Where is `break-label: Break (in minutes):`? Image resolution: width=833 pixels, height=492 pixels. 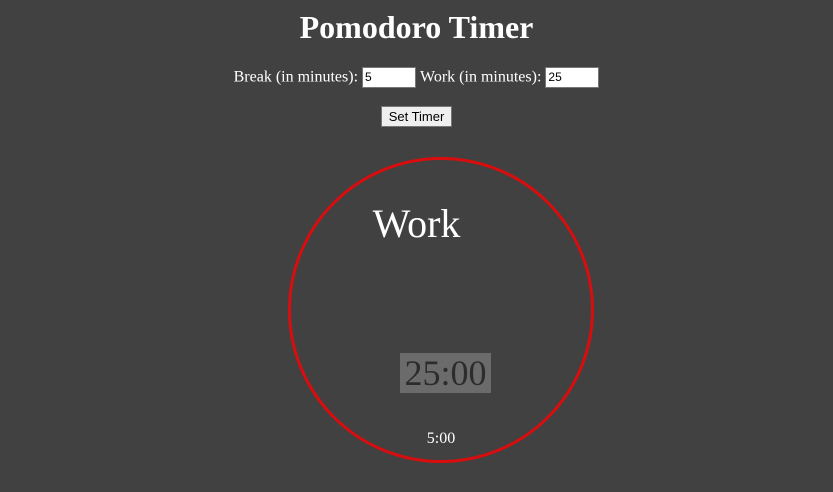 break-label: Break (in minutes): is located at coordinates (296, 77).